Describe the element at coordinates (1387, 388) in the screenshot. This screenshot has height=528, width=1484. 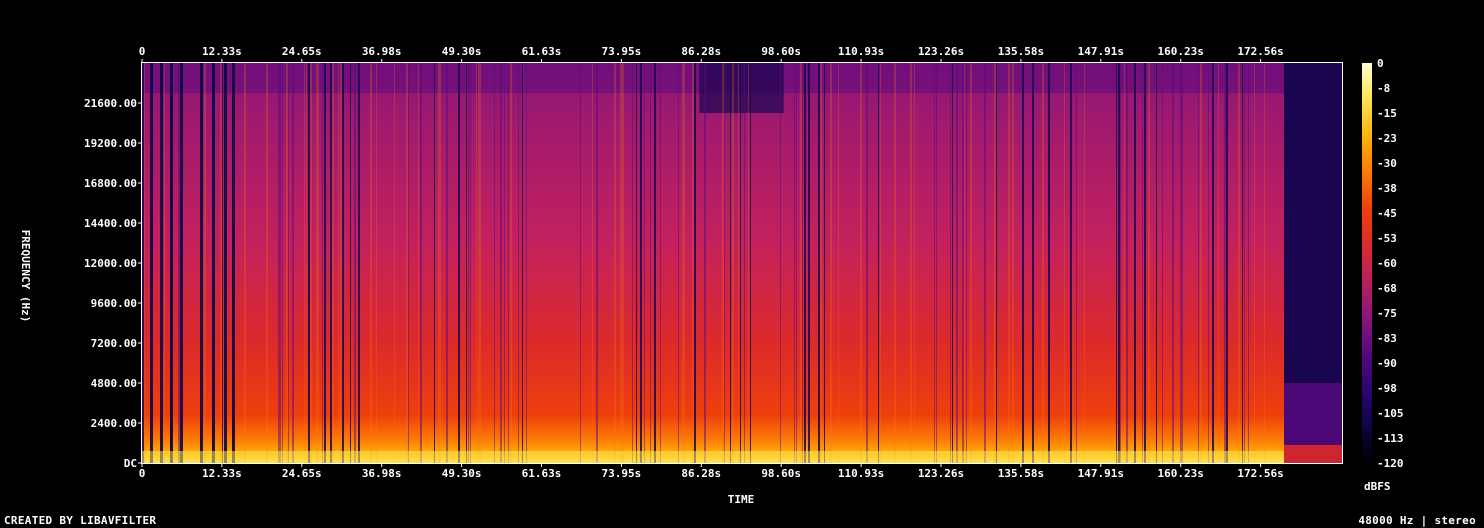
I see `colorbar-tick-label: -98` at that location.